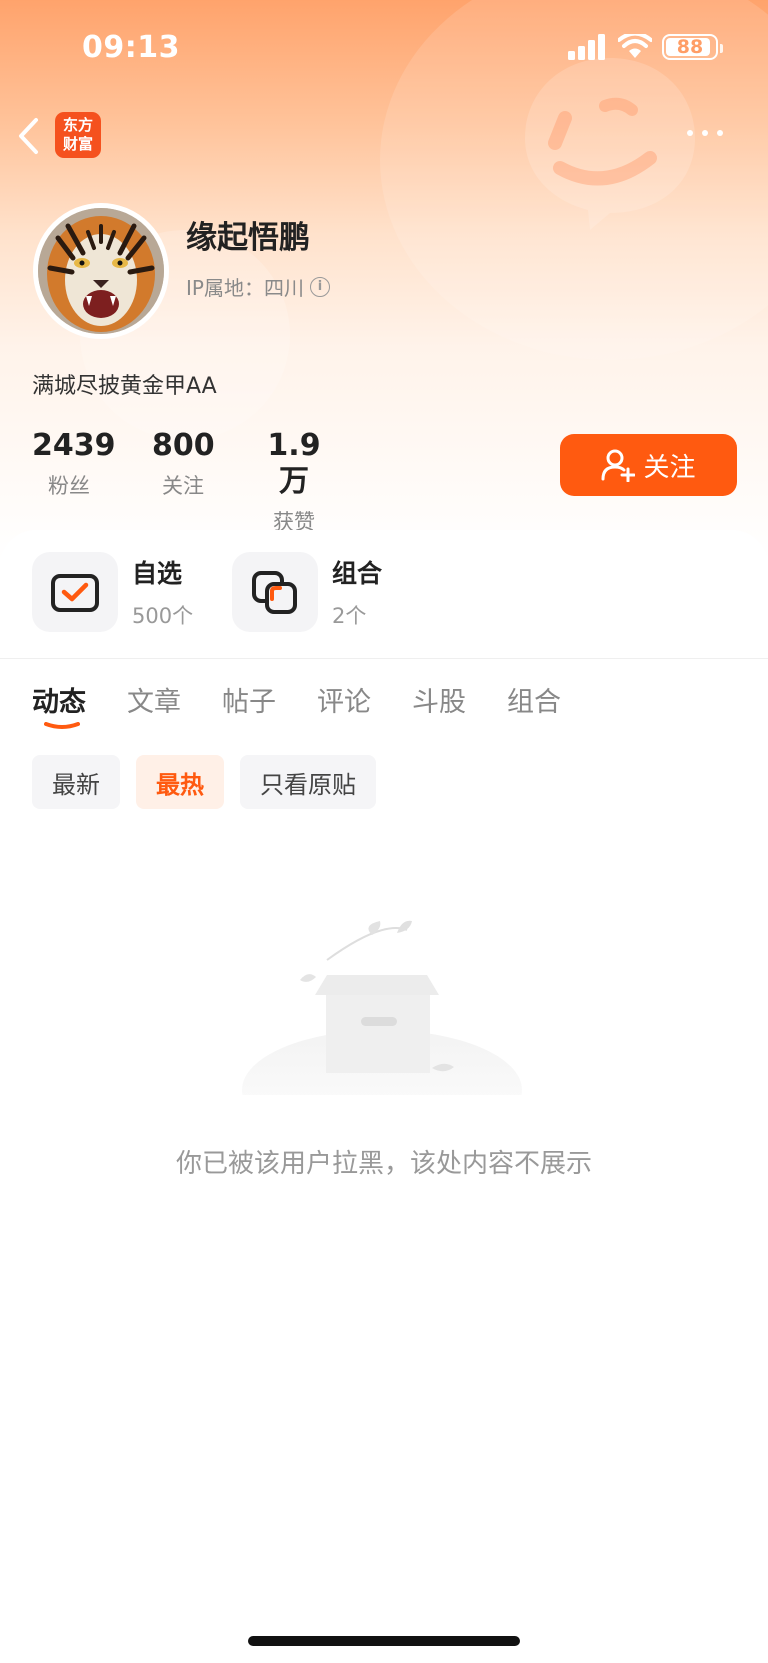  I want to click on section-divider, so click(384, 658).